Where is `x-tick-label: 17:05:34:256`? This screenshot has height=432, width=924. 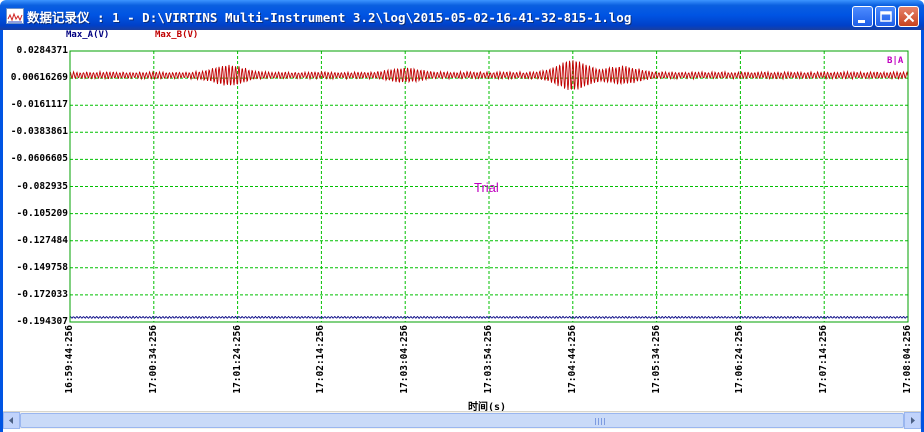 x-tick-label: 17:05:34:256 is located at coordinates (656, 359).